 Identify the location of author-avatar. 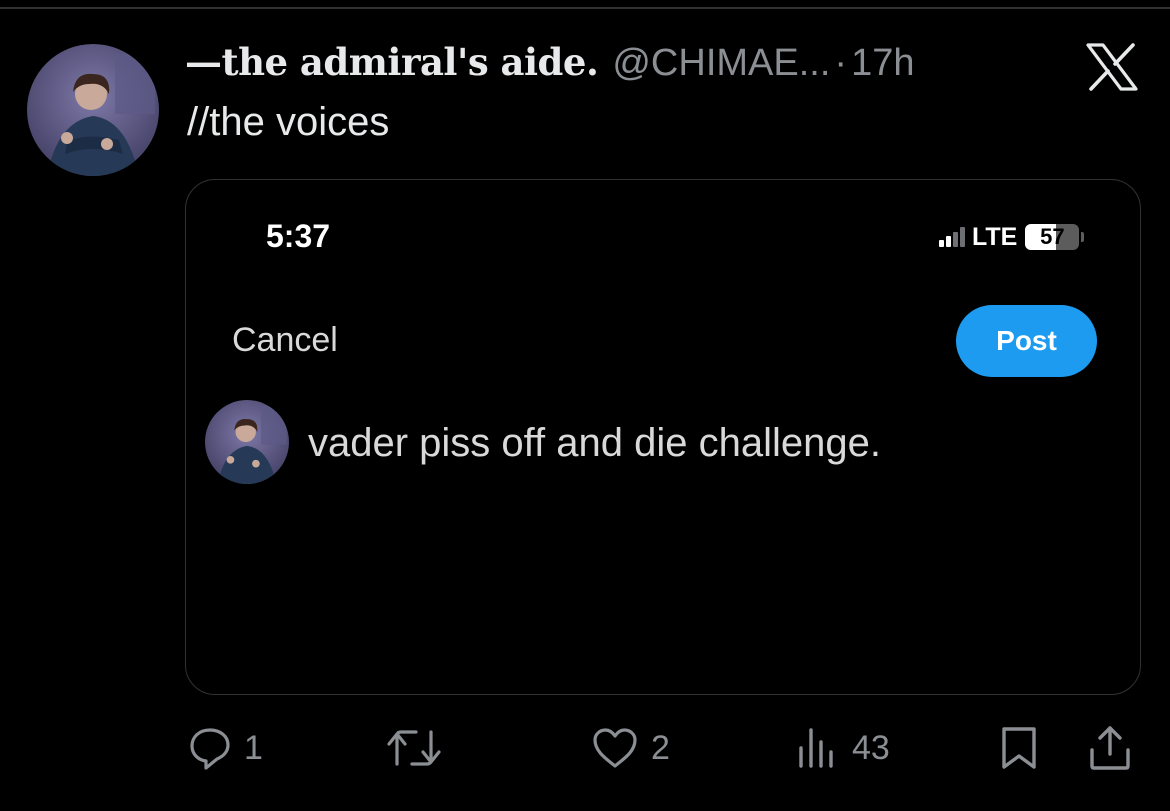
(93, 110).